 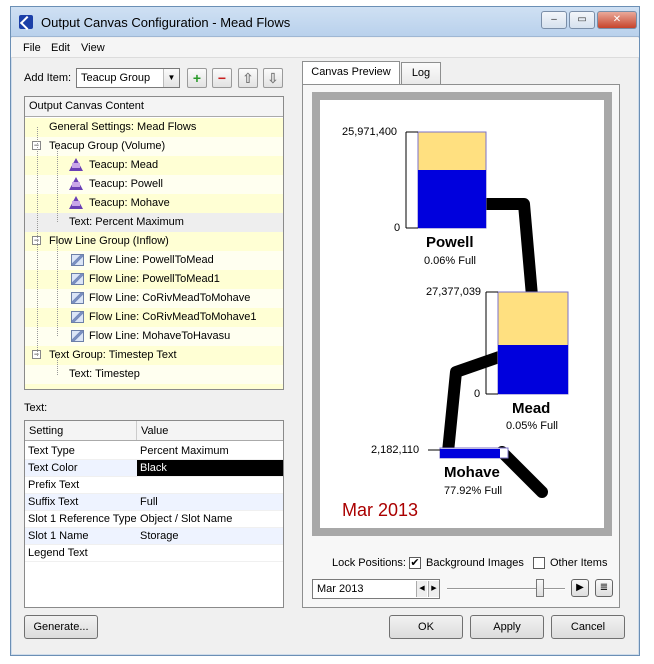 I want to click on timestep-slider-track, so click(x=506, y=589).